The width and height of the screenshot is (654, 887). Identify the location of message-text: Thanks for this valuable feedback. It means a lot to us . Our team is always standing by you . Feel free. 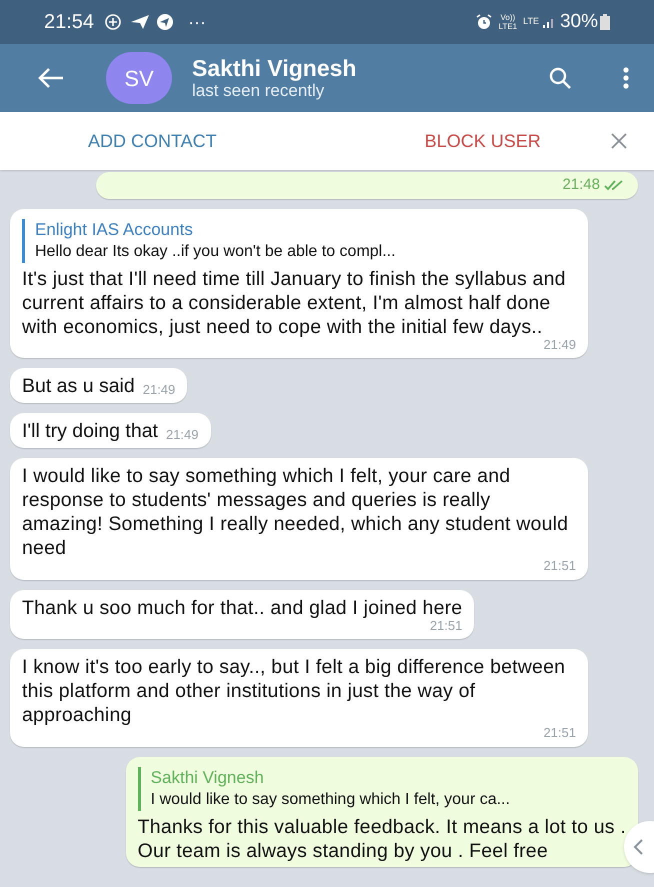
(382, 838).